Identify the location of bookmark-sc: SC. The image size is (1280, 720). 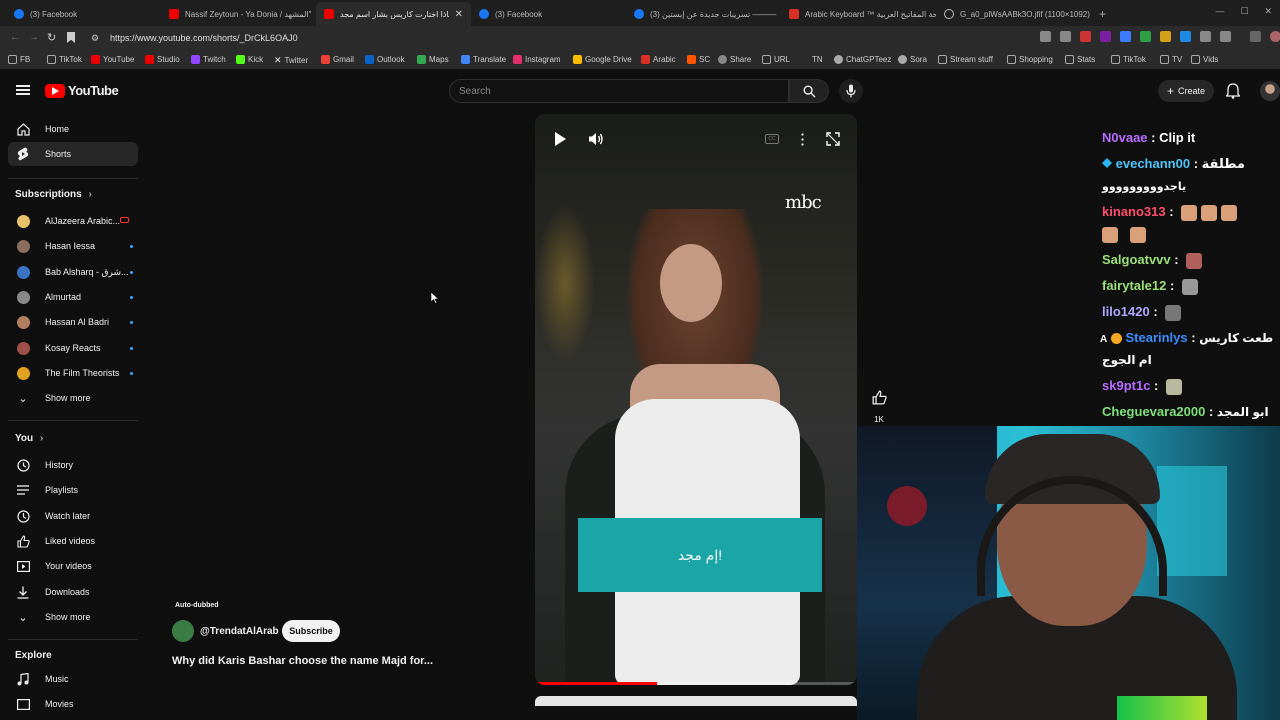
(698, 59).